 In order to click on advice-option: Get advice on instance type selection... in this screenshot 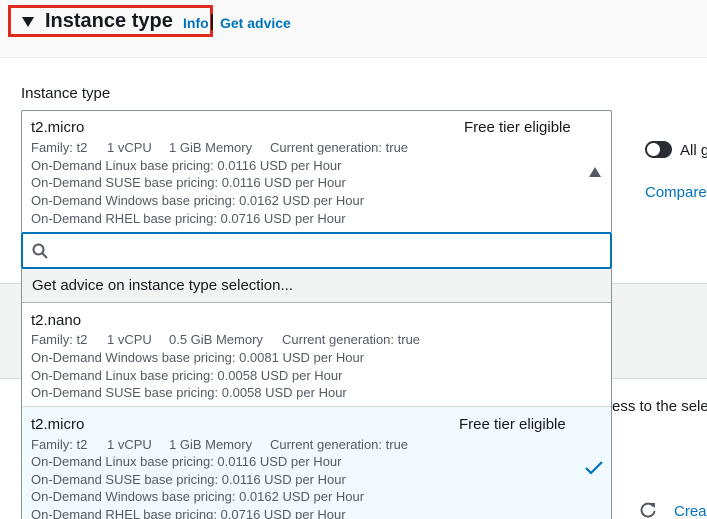, I will do `click(316, 286)`.